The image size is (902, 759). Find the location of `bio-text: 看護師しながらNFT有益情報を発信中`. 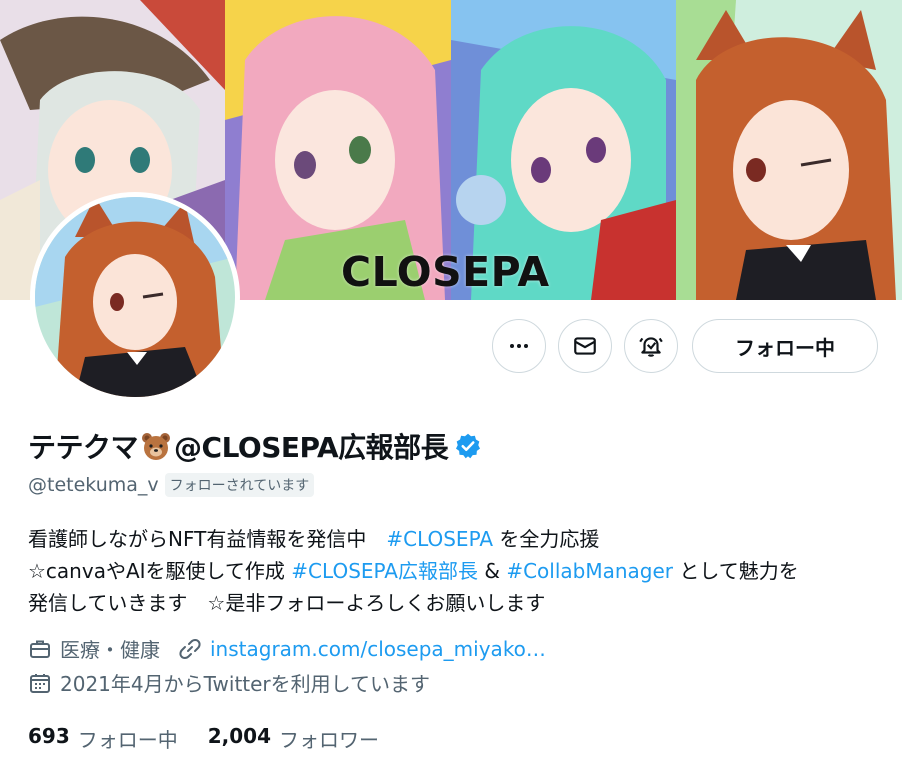

bio-text: 看護師しながらNFT有益情報を発信中 is located at coordinates (207, 539).